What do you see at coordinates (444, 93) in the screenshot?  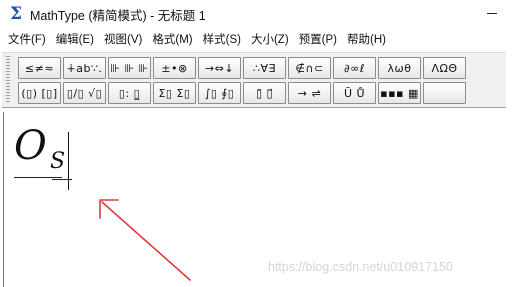 I see `toolbar-extra-button` at bounding box center [444, 93].